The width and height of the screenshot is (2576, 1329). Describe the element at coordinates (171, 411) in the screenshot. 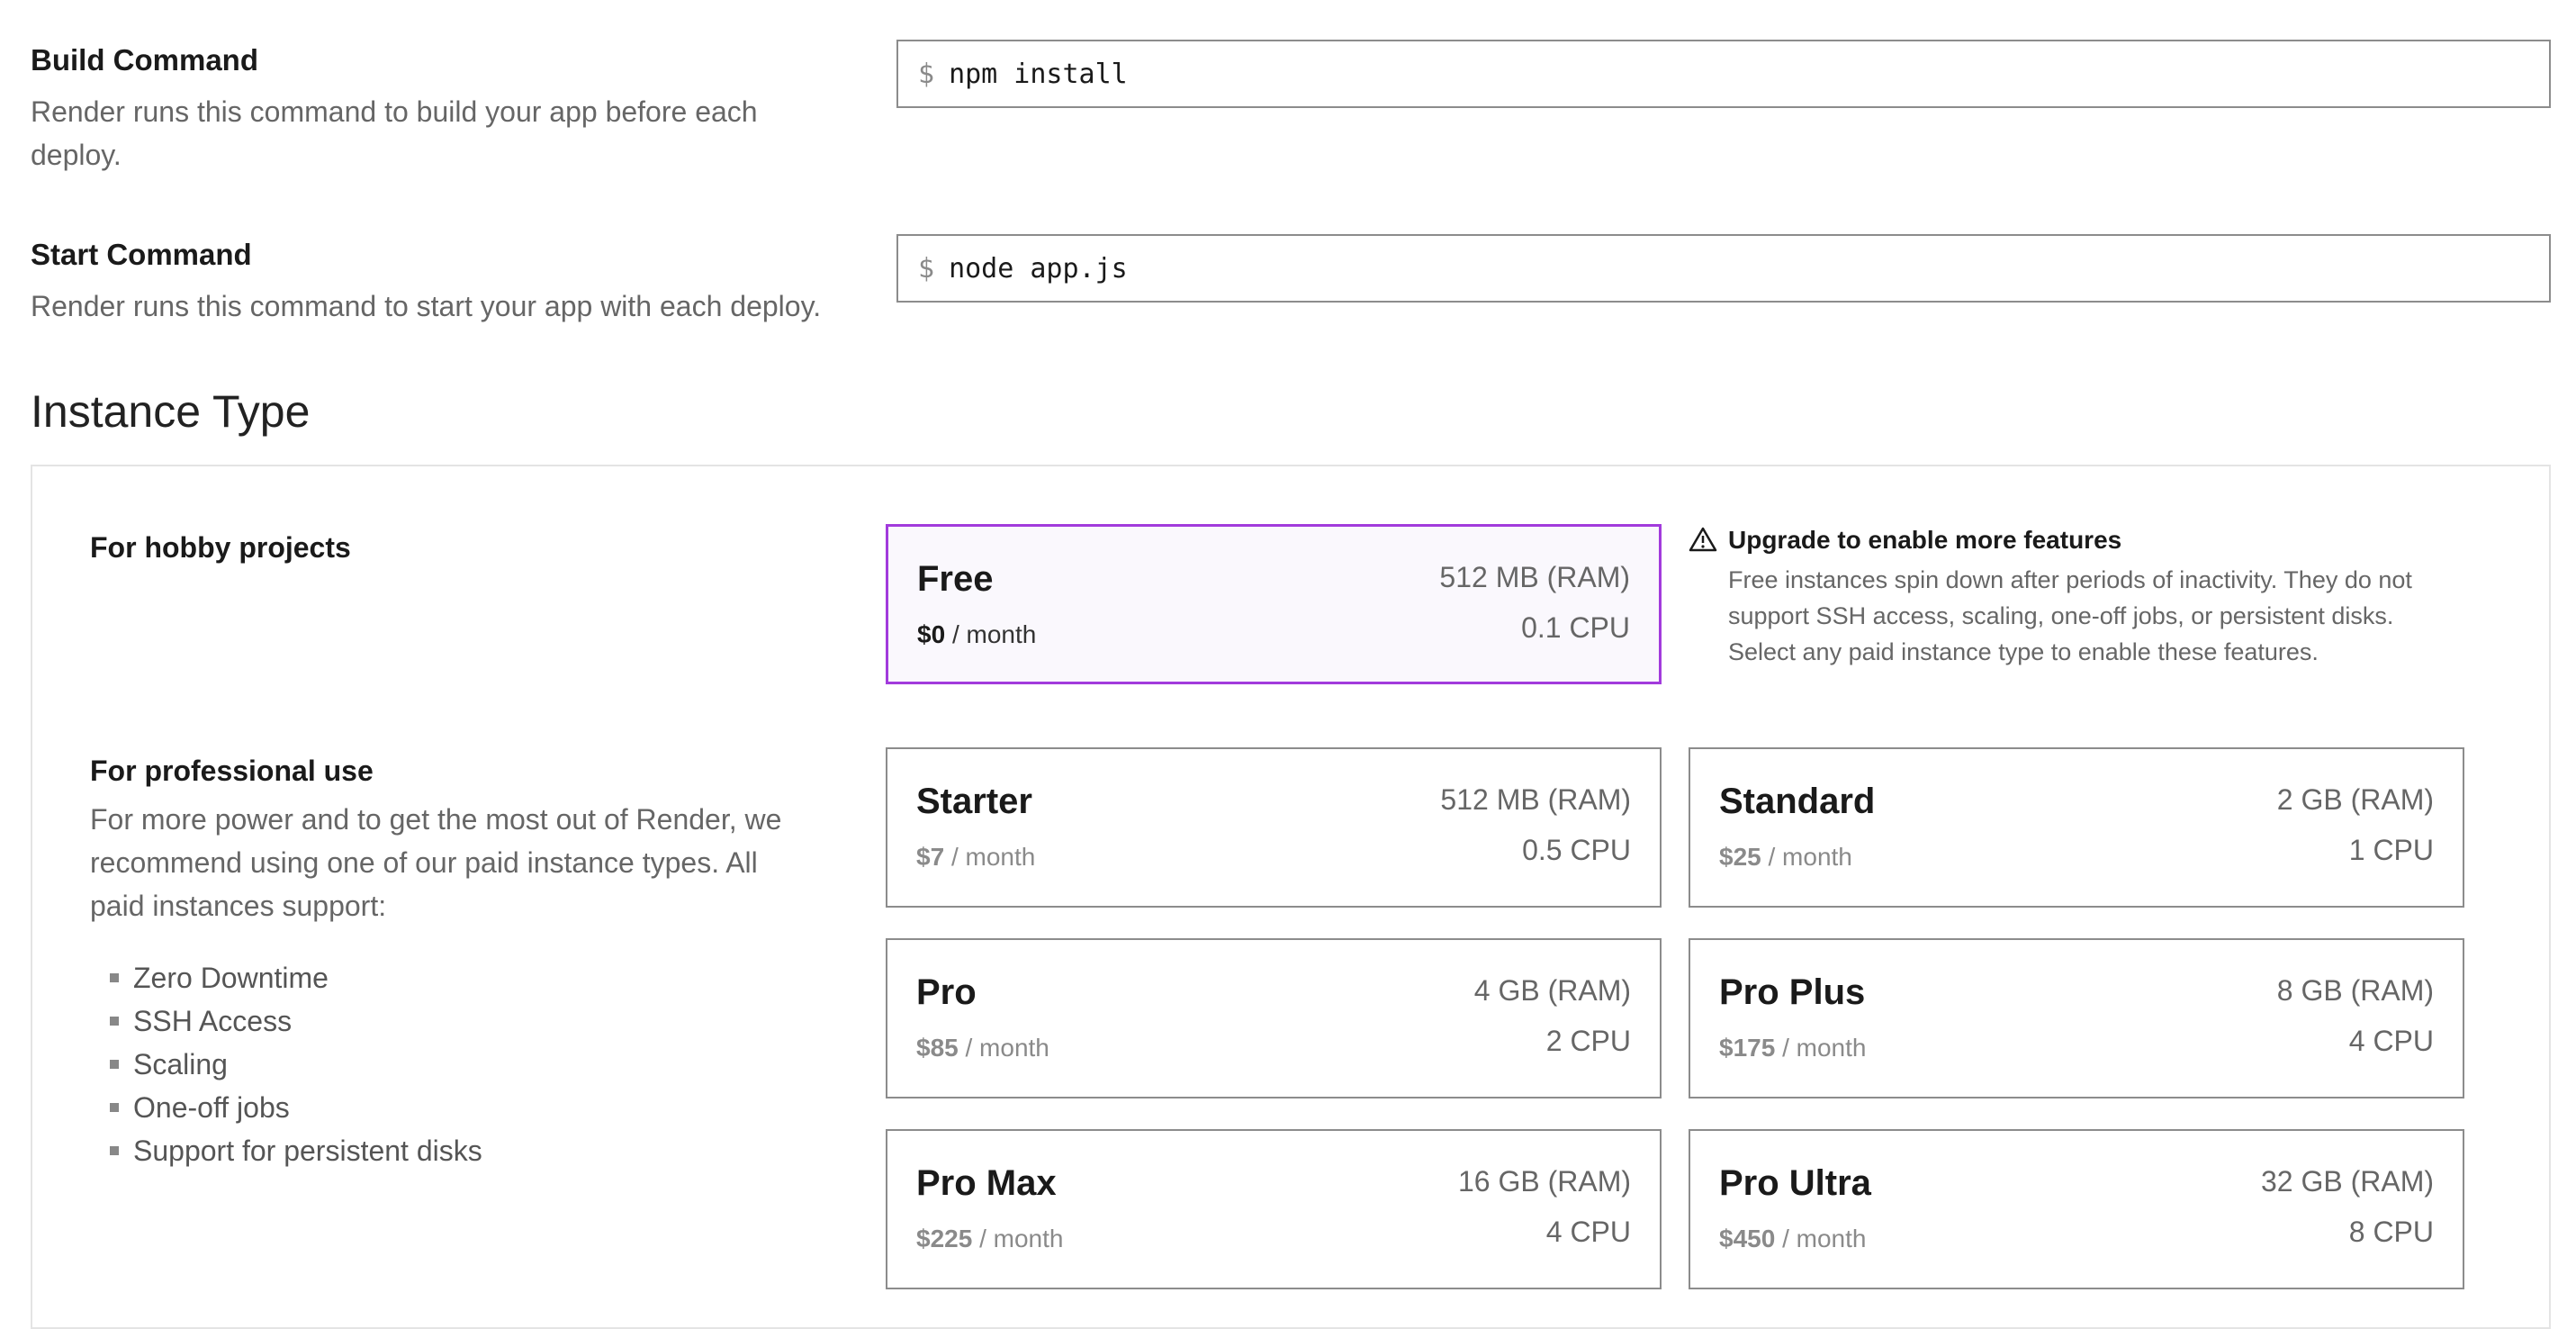

I see `instance-type-title: Instance Type` at that location.